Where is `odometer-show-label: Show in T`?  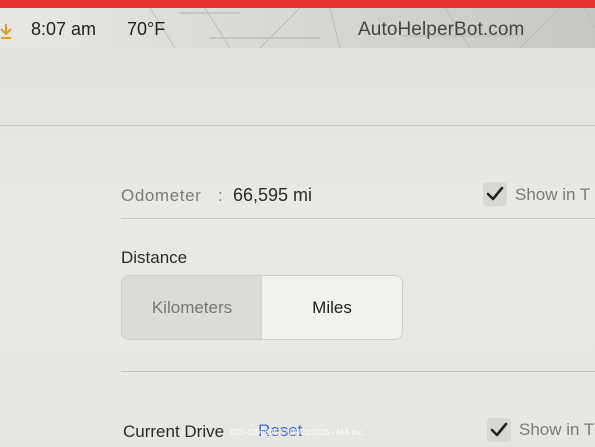
odometer-show-label: Show in T is located at coordinates (552, 195).